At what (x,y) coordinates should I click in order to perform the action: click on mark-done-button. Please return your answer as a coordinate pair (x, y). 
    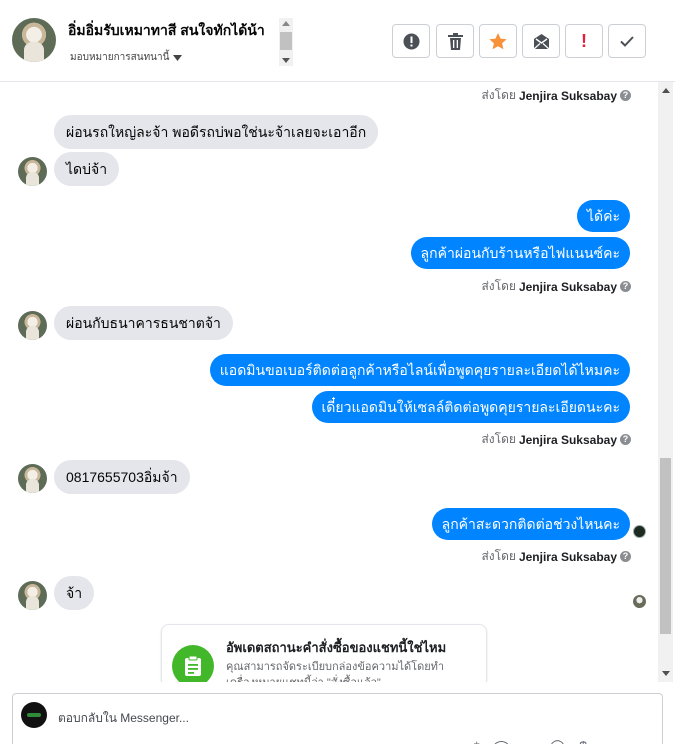
    Looking at the image, I should click on (627, 41).